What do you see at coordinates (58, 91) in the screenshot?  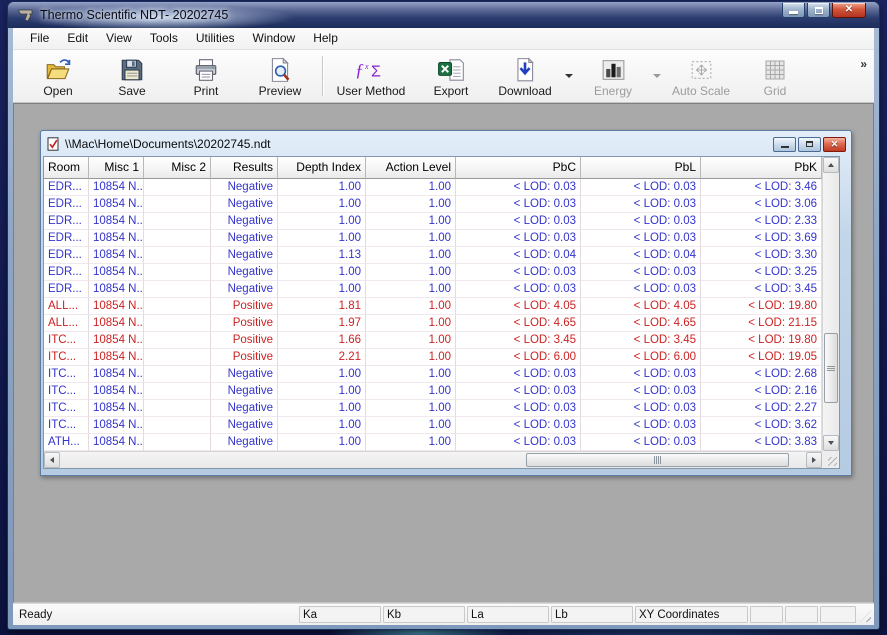 I see `toolbar-button-label: Open` at bounding box center [58, 91].